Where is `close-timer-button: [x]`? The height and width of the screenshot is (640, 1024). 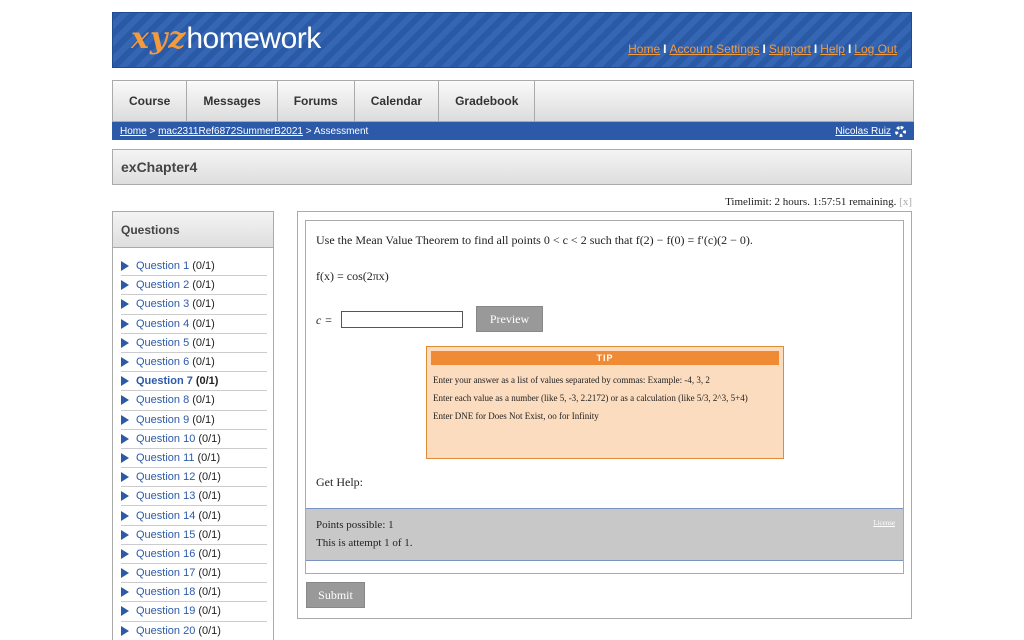 close-timer-button: [x] is located at coordinates (905, 202).